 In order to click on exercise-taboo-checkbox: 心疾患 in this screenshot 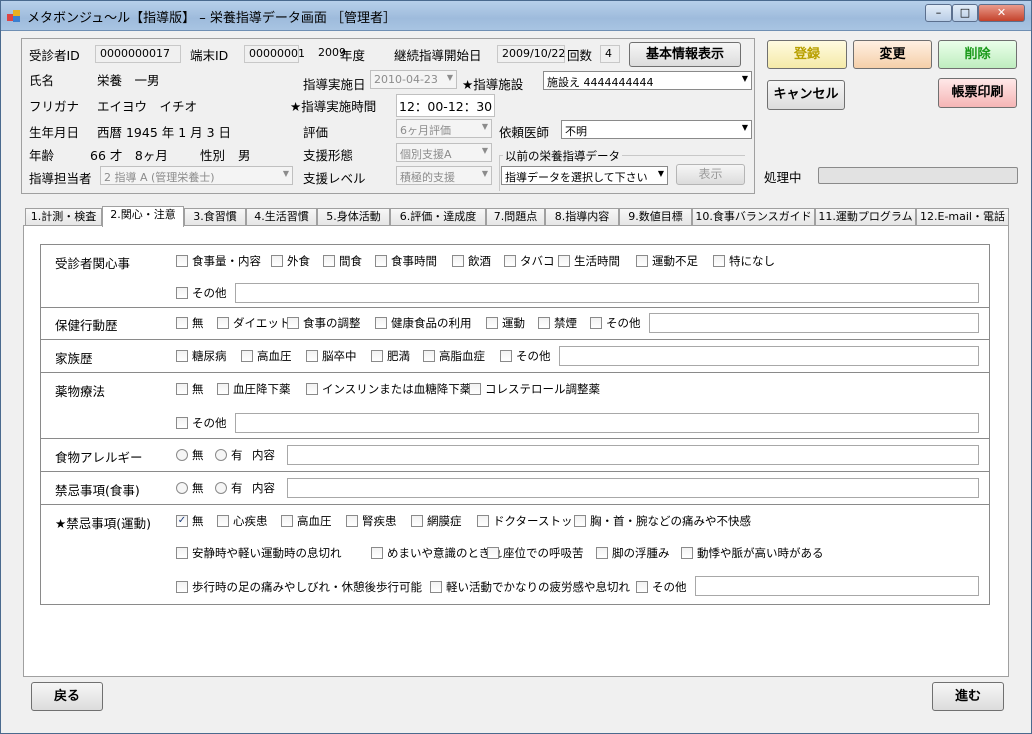, I will do `click(242, 521)`.